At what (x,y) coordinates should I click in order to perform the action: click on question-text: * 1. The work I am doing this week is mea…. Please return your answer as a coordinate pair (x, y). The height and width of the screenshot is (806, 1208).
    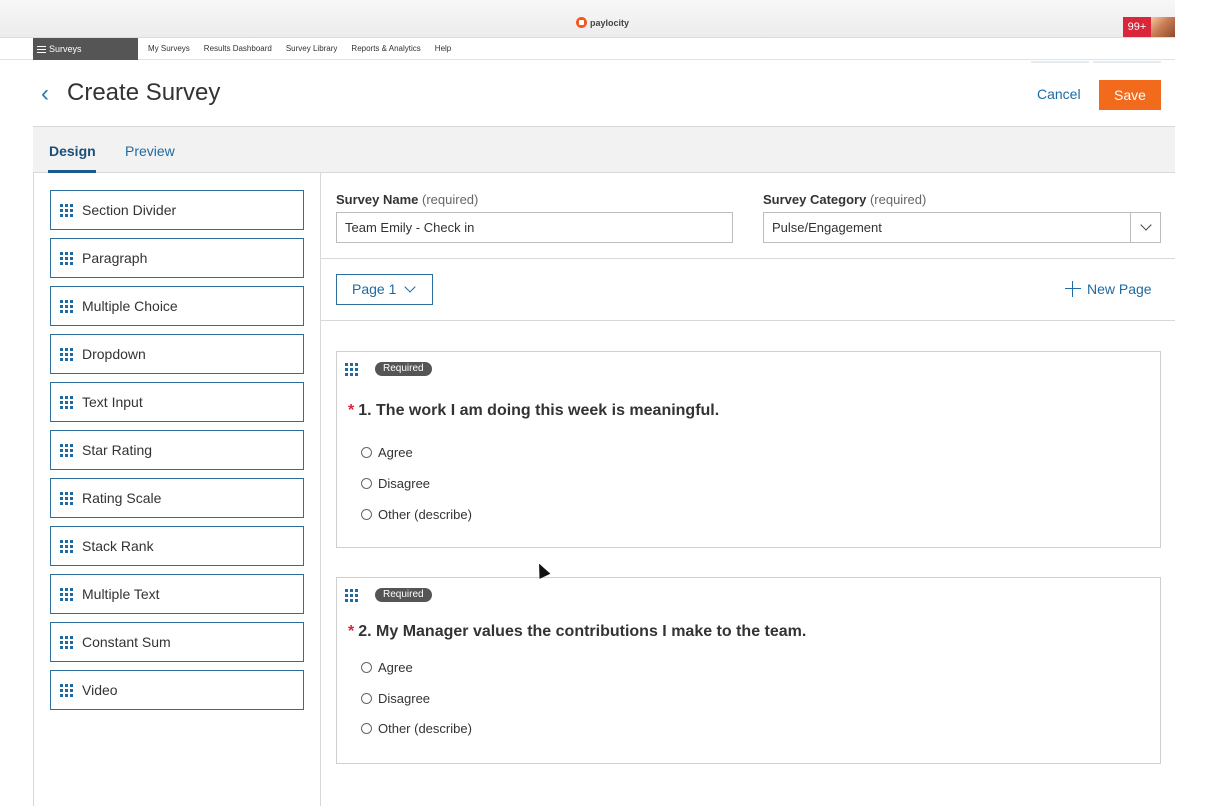
    Looking at the image, I should click on (533, 411).